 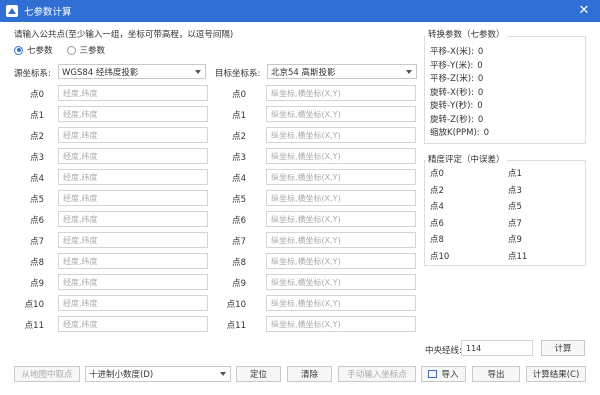 I want to click on param-label: 旋转-Y(秒):, so click(x=452, y=106).